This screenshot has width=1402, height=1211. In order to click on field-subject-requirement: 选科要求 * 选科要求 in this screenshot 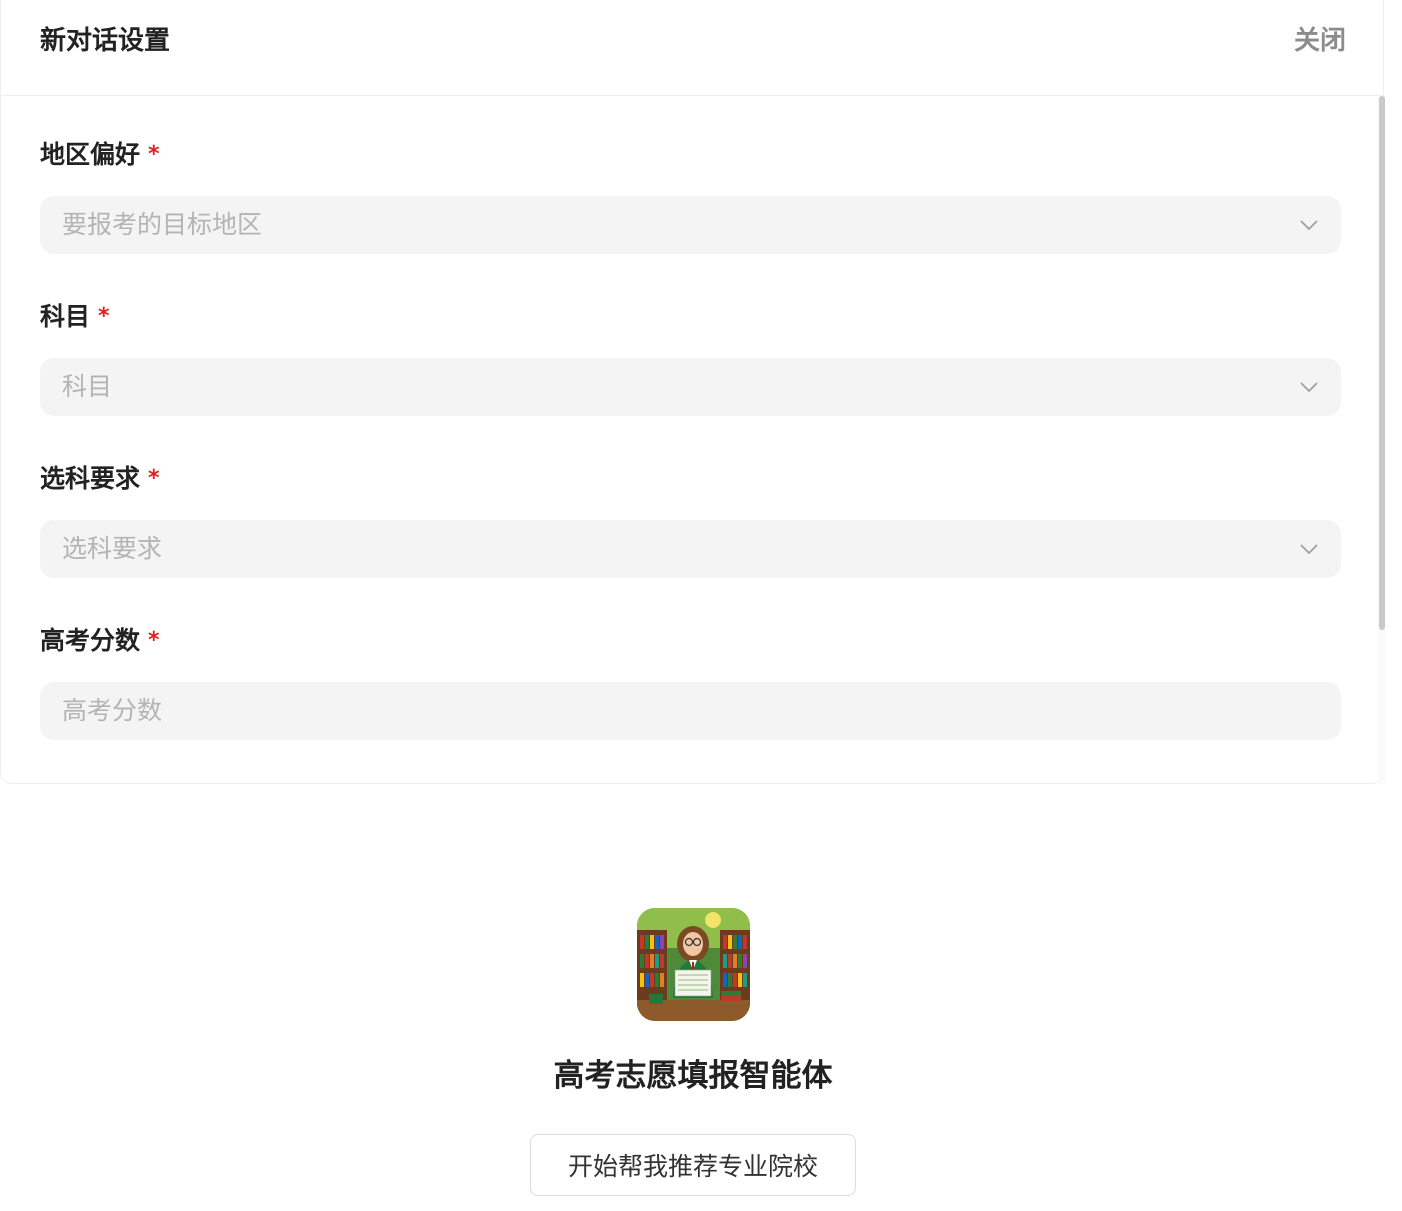, I will do `click(690, 520)`.